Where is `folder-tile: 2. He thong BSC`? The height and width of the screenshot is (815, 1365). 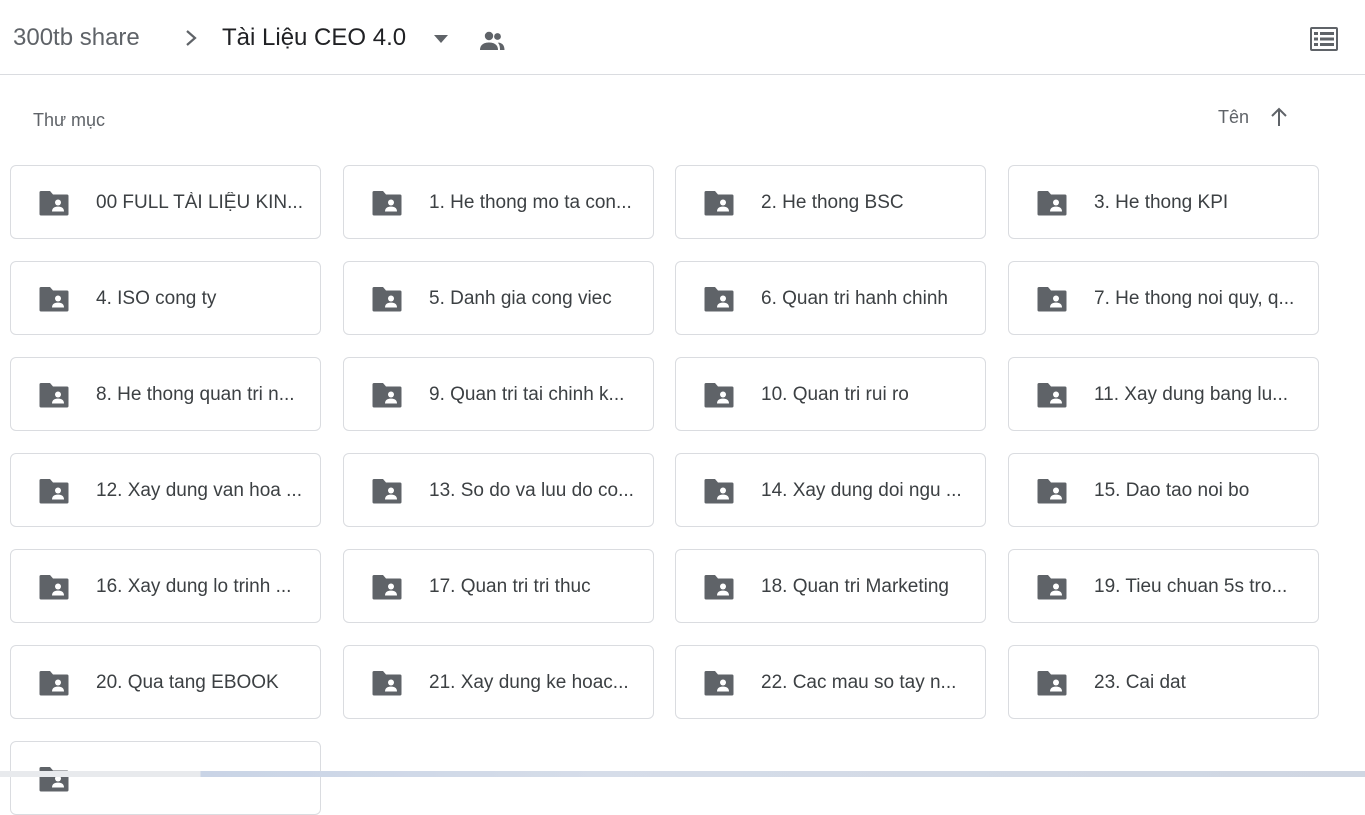 folder-tile: 2. He thong BSC is located at coordinates (830, 202).